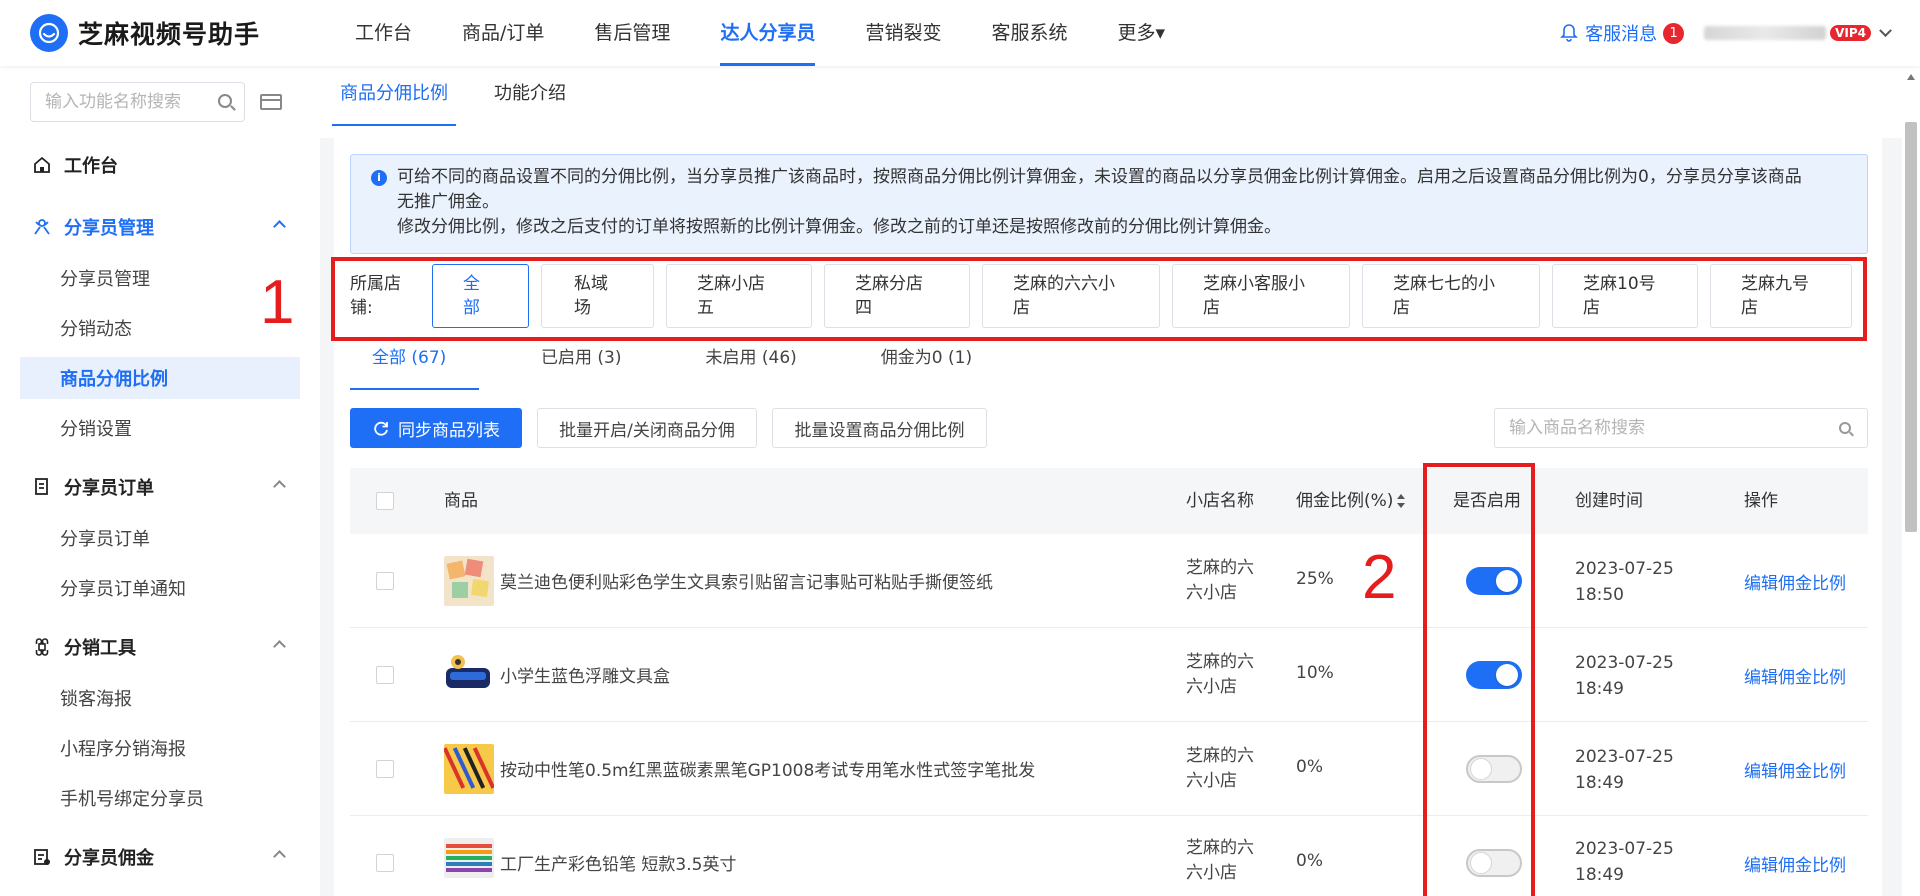  I want to click on home-icon, so click(42, 165).